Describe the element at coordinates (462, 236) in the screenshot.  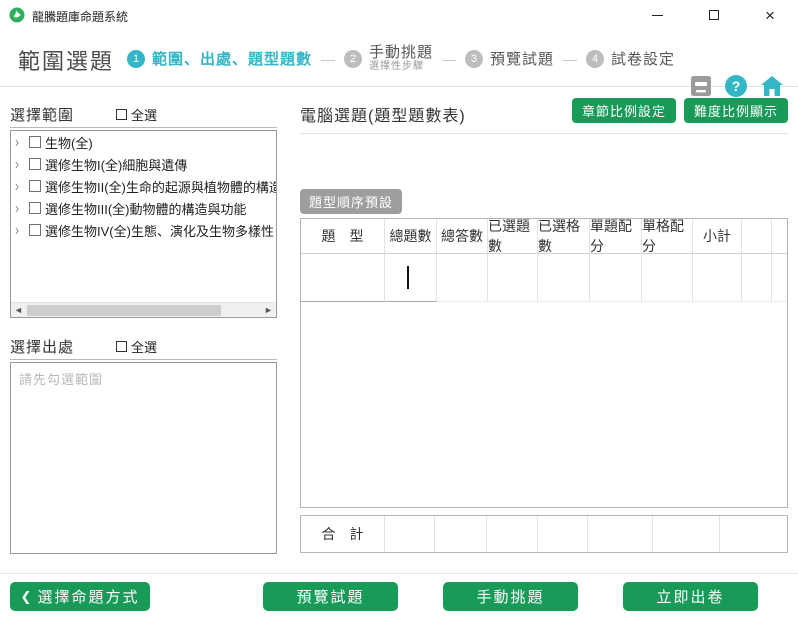
I see `col-header-total-answers: 總答數` at that location.